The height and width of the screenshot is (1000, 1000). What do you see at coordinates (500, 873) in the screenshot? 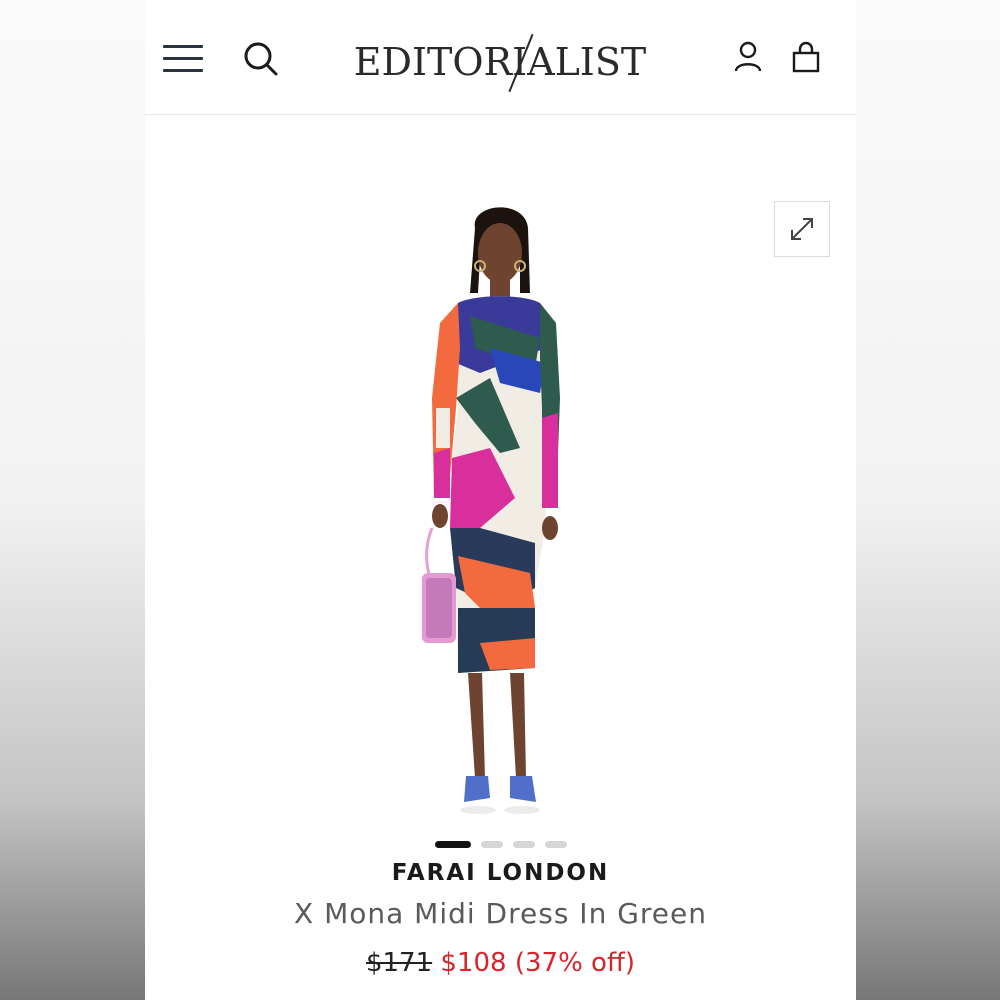
I see `product-brand: FARAI LONDON` at bounding box center [500, 873].